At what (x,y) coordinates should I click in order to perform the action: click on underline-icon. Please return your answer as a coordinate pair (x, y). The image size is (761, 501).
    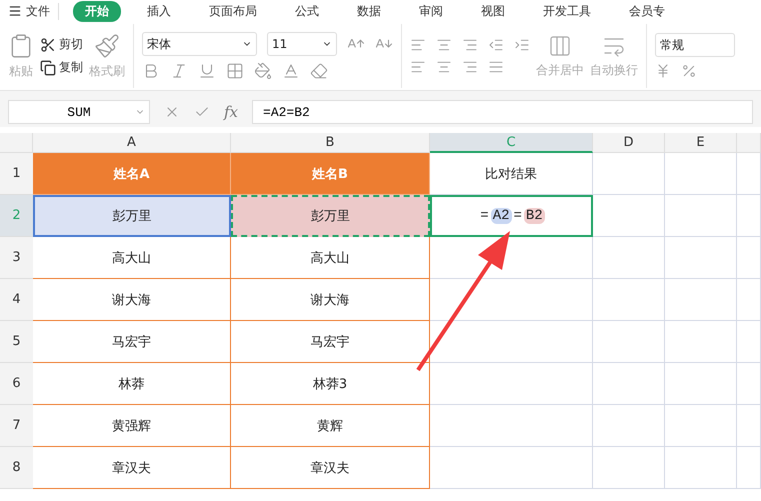
    Looking at the image, I should click on (207, 71).